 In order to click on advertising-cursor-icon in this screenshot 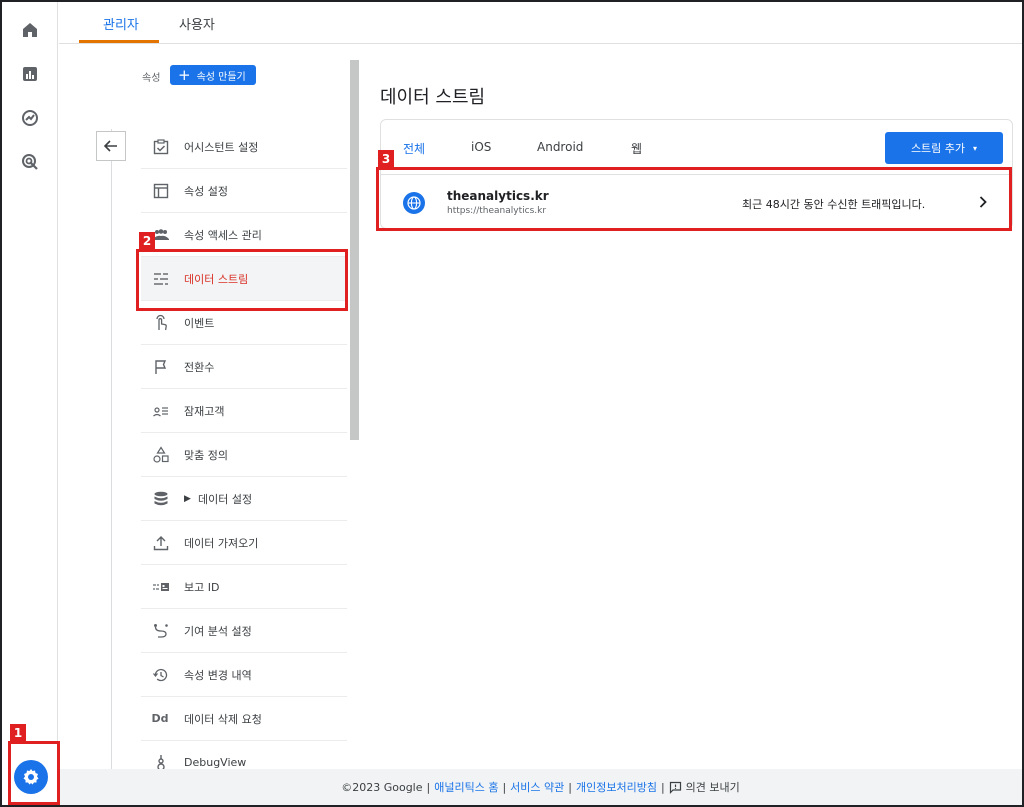, I will do `click(30, 162)`.